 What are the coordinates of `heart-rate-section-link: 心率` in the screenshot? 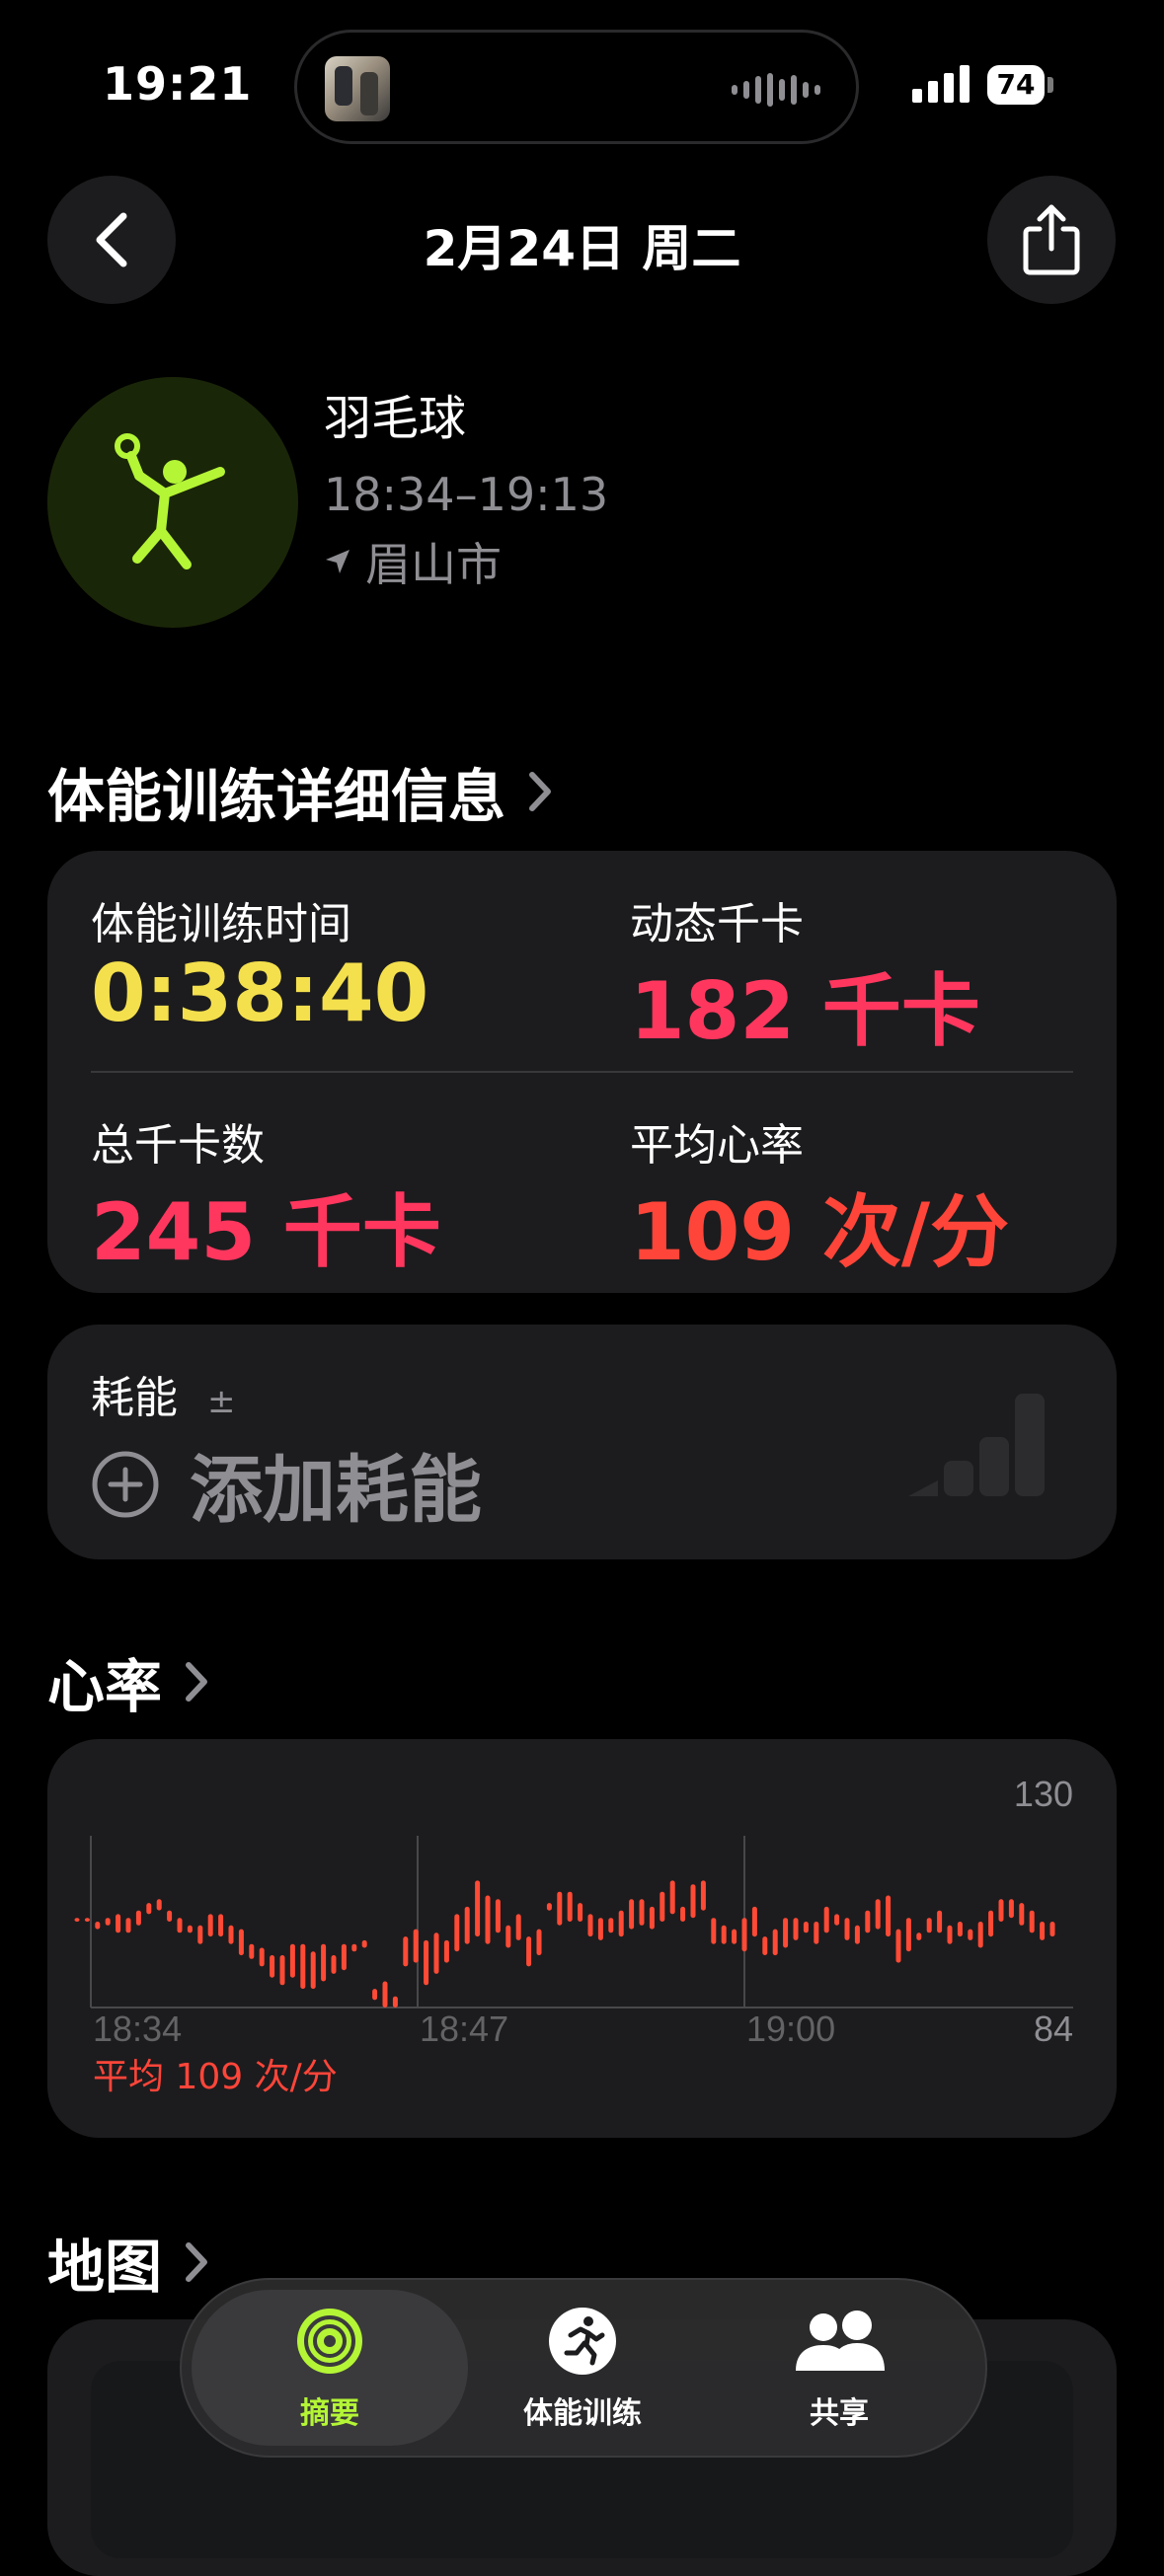 It's located at (128, 1681).